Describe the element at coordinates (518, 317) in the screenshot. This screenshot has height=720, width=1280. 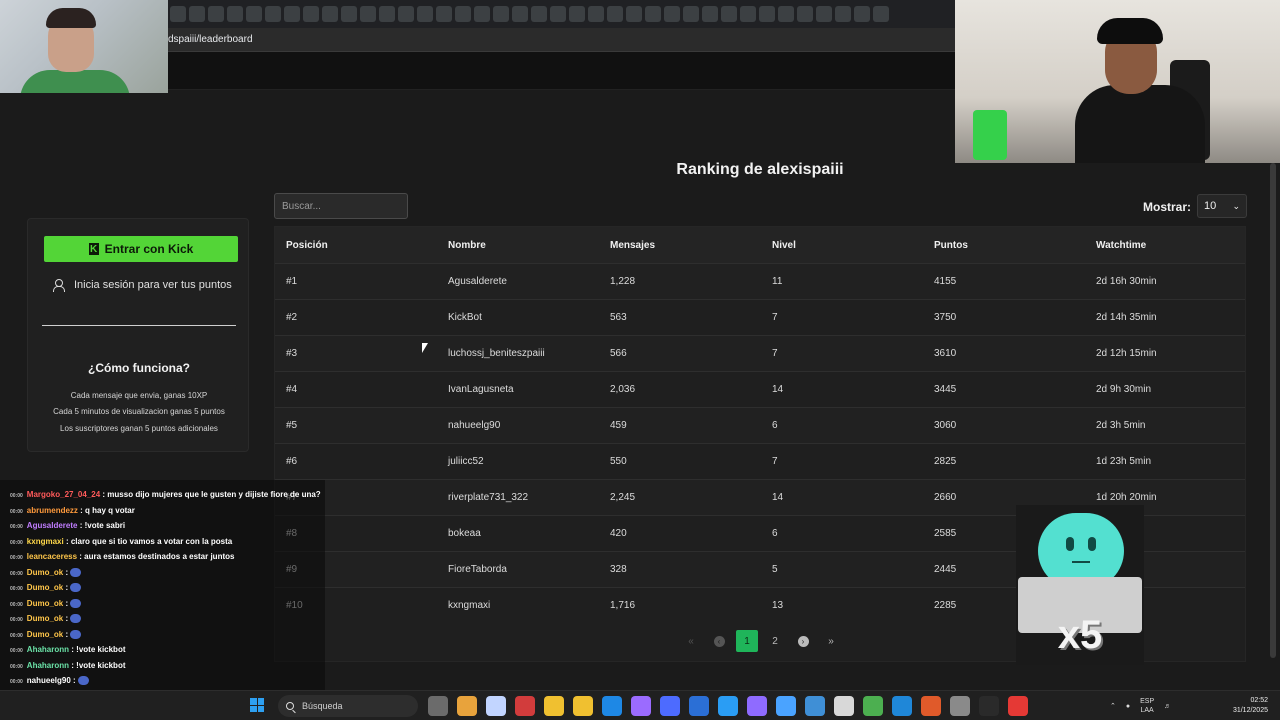
I see `cell-name: KickBot` at that location.